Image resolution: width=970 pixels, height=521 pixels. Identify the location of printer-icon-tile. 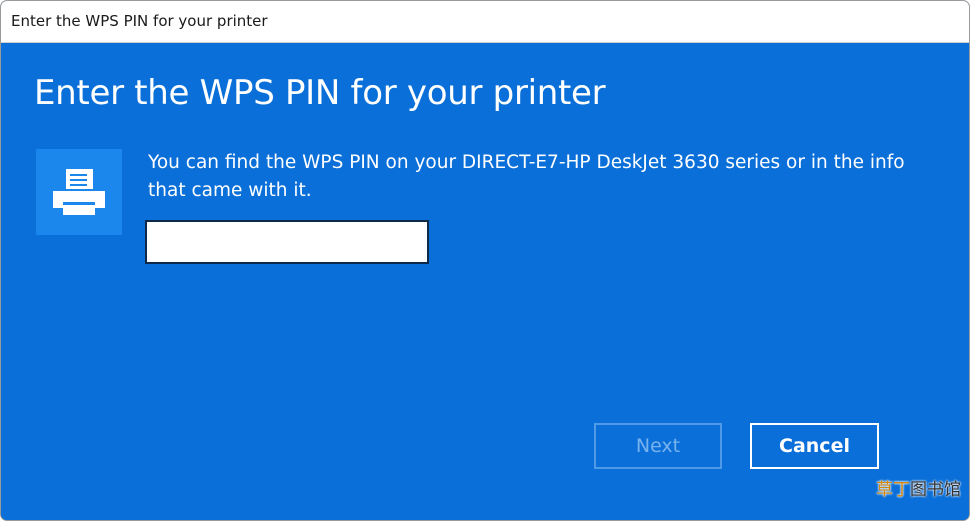
(79, 192).